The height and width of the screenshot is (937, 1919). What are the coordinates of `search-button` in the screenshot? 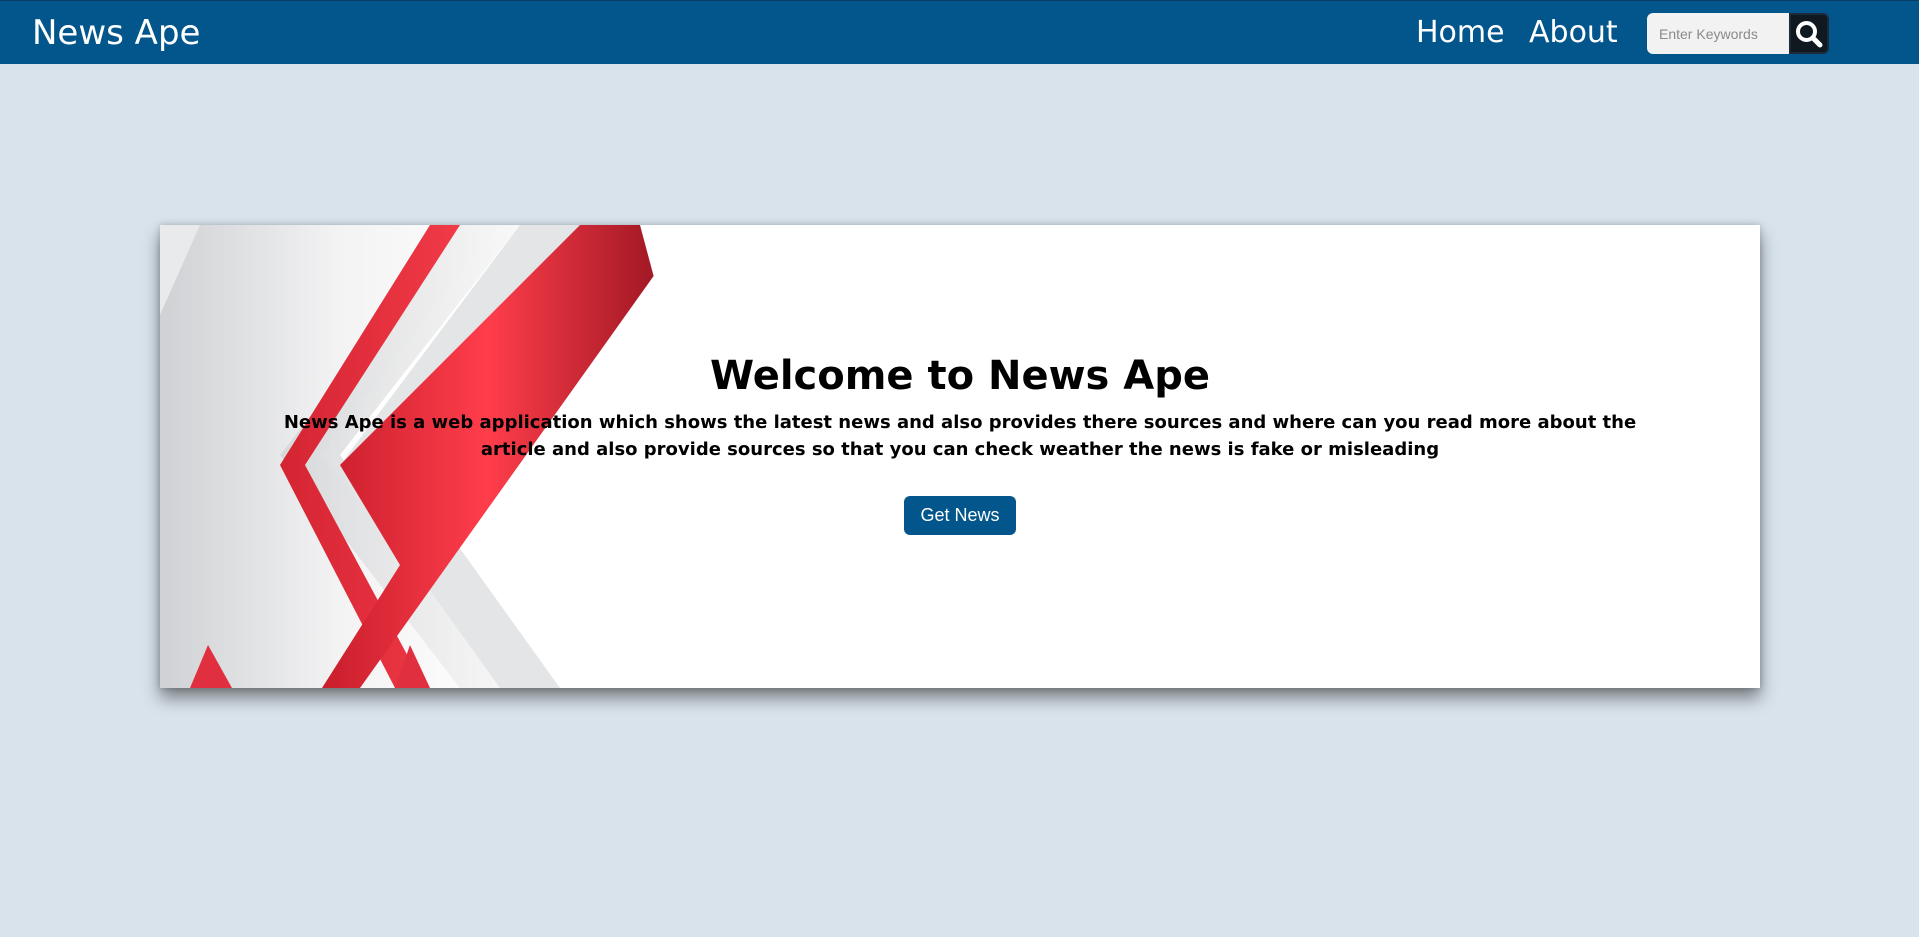 It's located at (1809, 33).